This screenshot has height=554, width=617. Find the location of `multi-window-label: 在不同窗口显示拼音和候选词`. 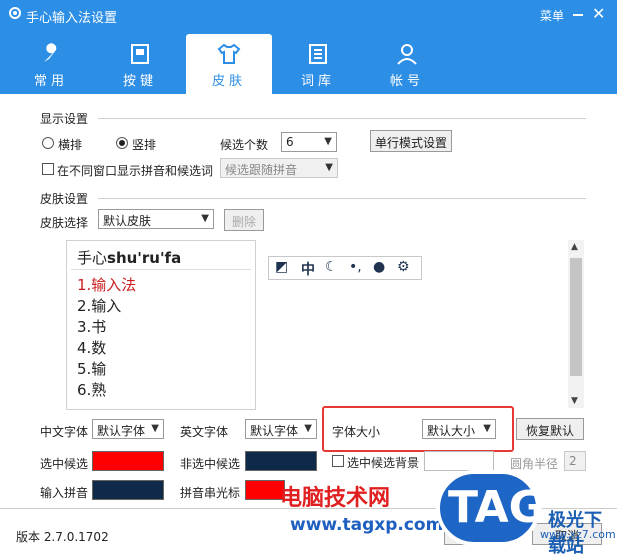

multi-window-label: 在不同窗口显示拼音和候选词 is located at coordinates (135, 171).